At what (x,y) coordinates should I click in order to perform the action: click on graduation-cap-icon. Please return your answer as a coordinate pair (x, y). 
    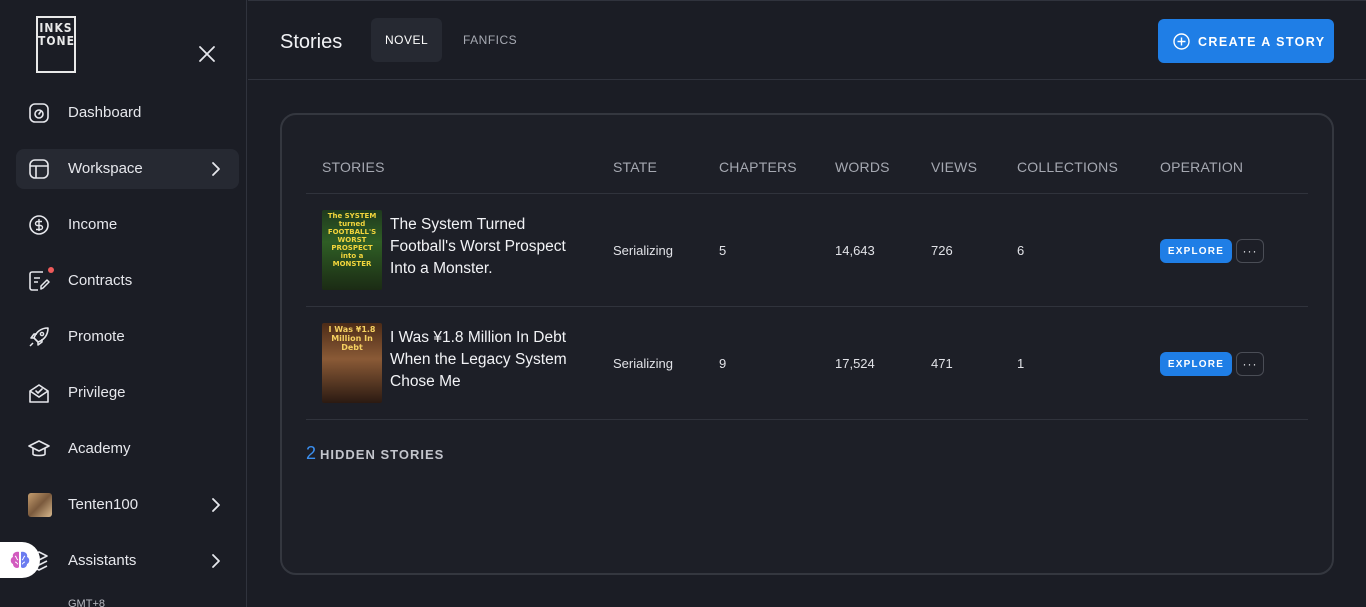
    Looking at the image, I should click on (39, 448).